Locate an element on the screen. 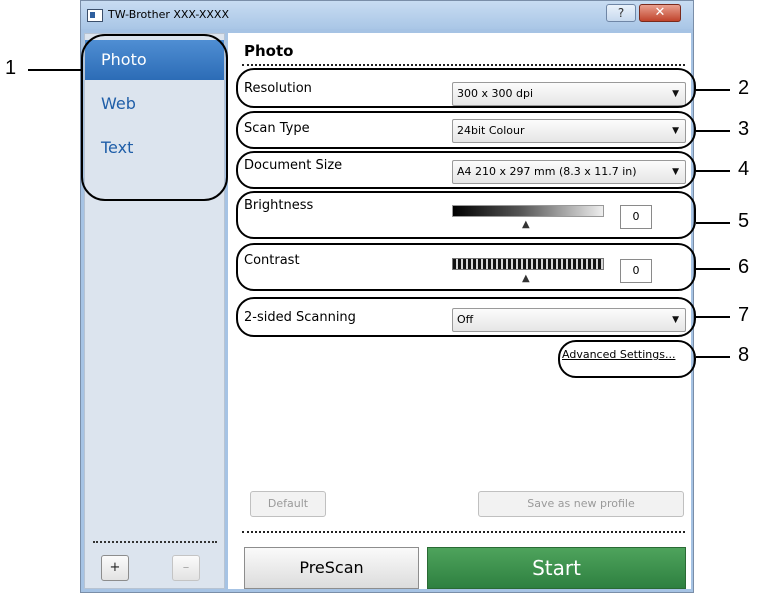 This screenshot has height=596, width=758. callout-number-5: 5 is located at coordinates (744, 221).